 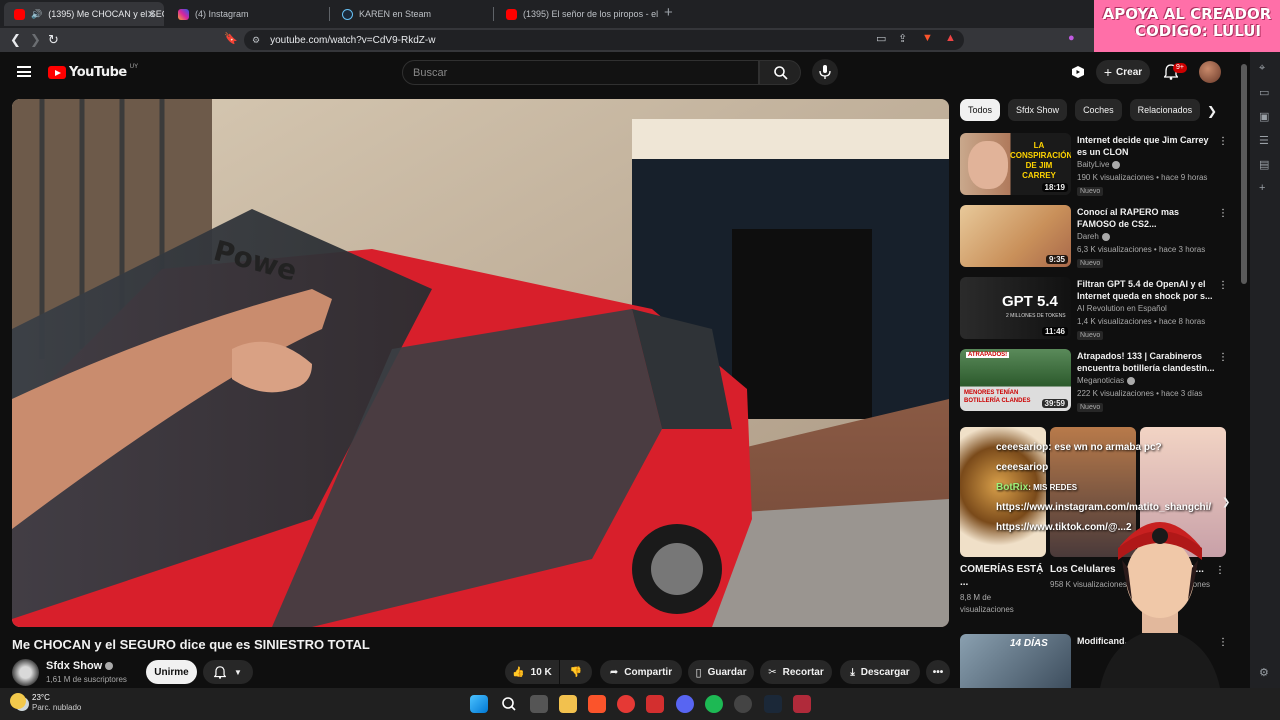 I want to click on chip-all: Todos, so click(x=980, y=110).